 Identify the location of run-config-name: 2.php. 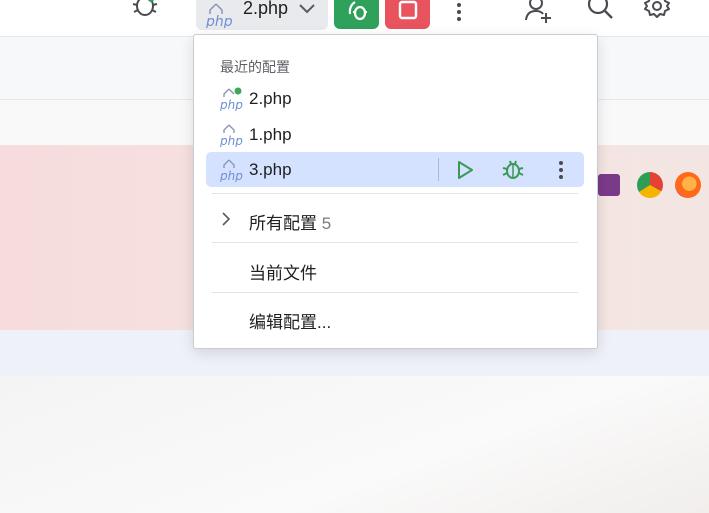
(266, 9).